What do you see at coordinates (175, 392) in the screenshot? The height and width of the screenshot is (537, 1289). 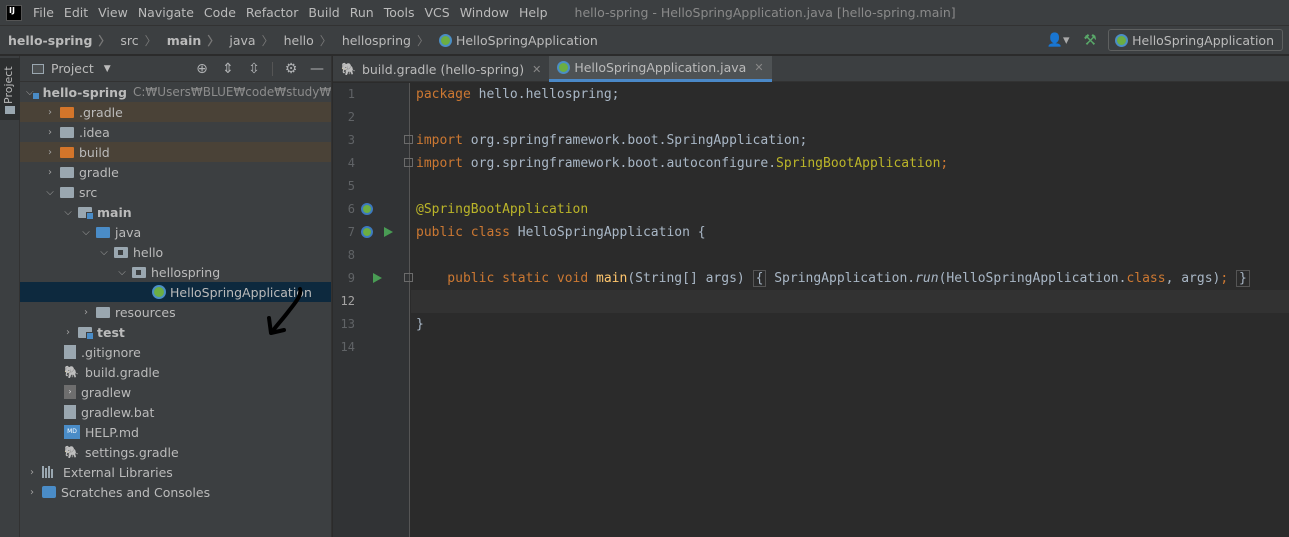 I see `tree-item-gradlew: › gradlew` at bounding box center [175, 392].